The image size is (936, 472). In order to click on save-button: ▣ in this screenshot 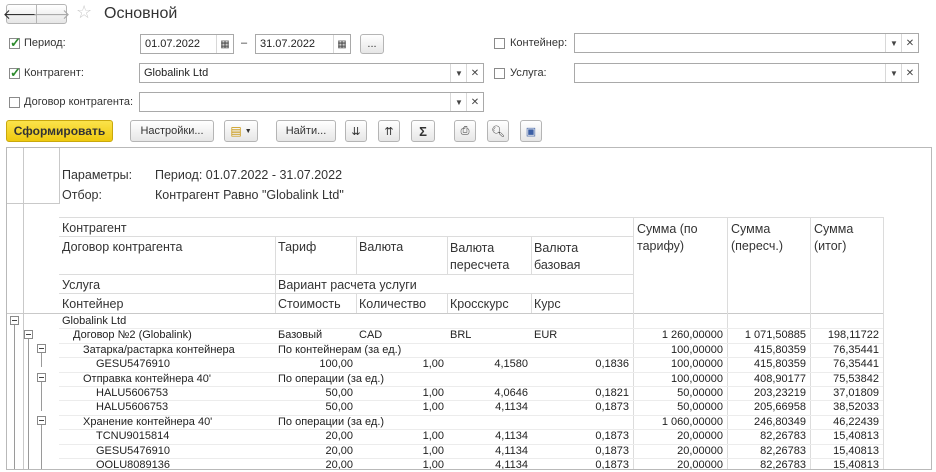, I will do `click(531, 131)`.